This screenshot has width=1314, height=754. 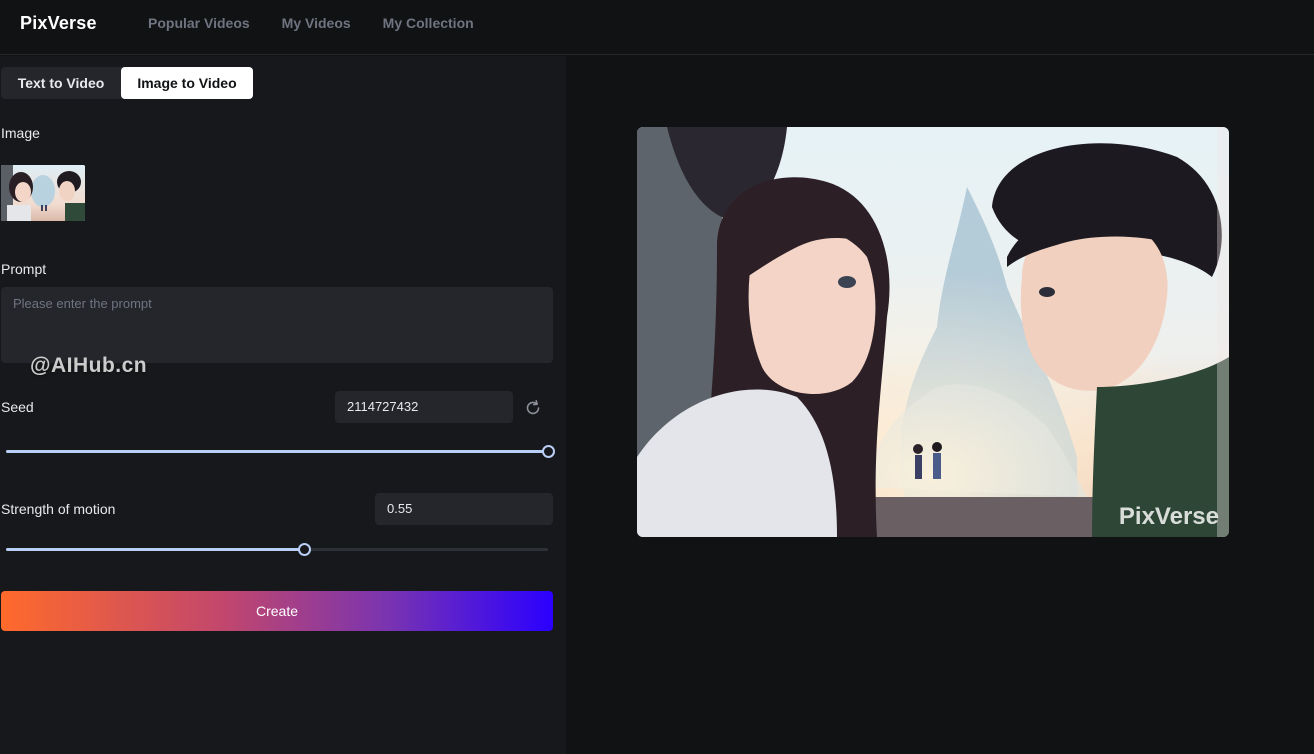 What do you see at coordinates (464, 509) in the screenshot?
I see `motion-strength-input: 0.55` at bounding box center [464, 509].